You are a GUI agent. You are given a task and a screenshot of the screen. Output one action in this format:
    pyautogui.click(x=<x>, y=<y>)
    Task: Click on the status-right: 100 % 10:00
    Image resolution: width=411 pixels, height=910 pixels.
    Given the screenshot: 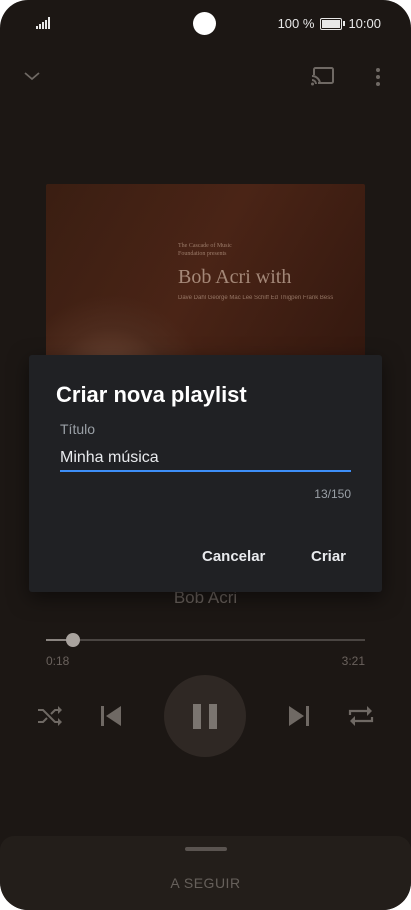 What is the action you would take?
    pyautogui.click(x=329, y=23)
    